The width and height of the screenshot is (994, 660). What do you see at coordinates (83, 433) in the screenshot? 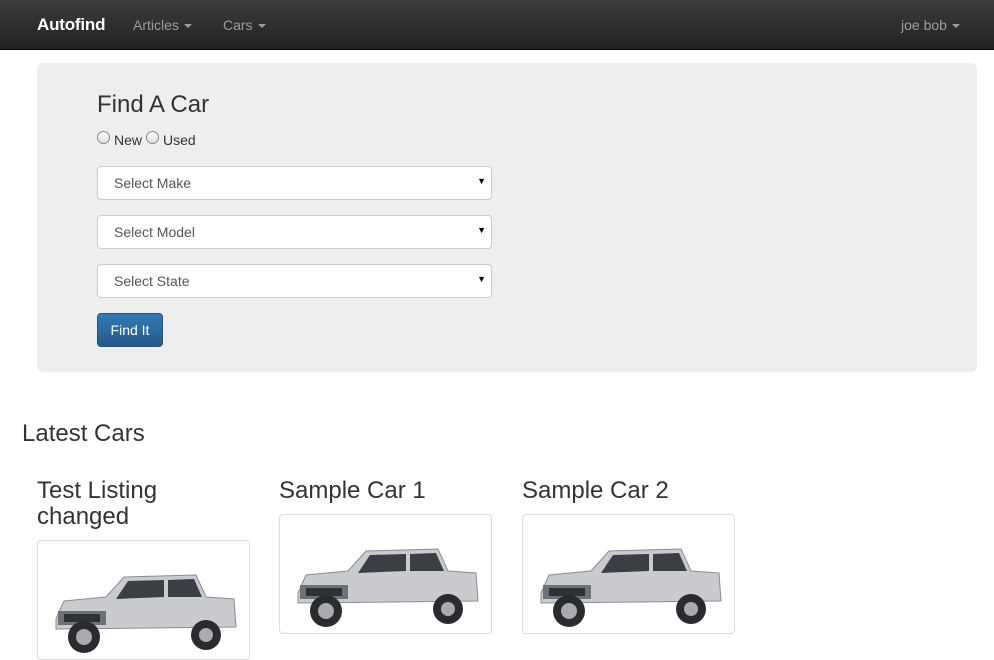
I see `latest-cars-heading: Latest Cars` at bounding box center [83, 433].